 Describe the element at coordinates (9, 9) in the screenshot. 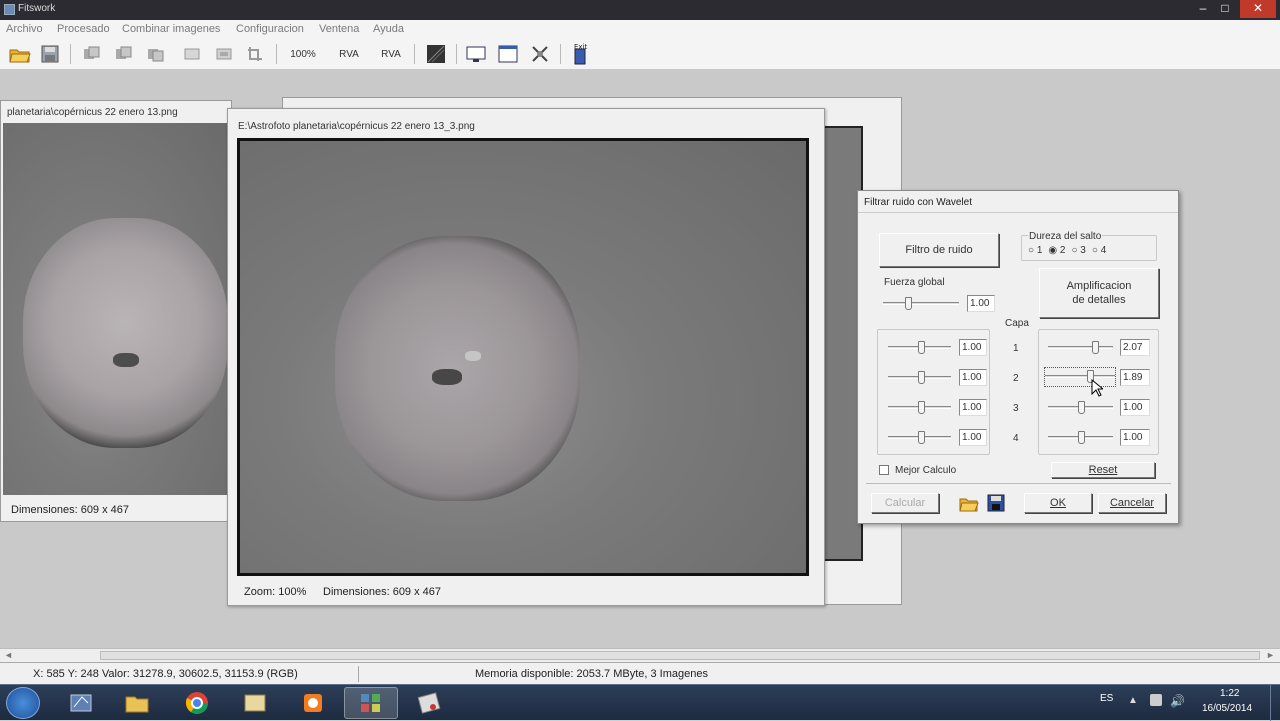

I see `app-icon` at that location.